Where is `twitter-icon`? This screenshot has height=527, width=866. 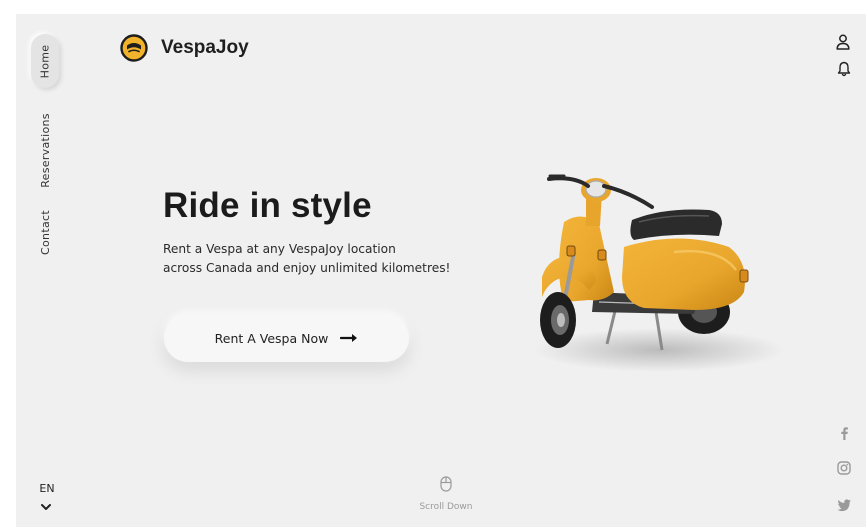
twitter-icon is located at coordinates (844, 505).